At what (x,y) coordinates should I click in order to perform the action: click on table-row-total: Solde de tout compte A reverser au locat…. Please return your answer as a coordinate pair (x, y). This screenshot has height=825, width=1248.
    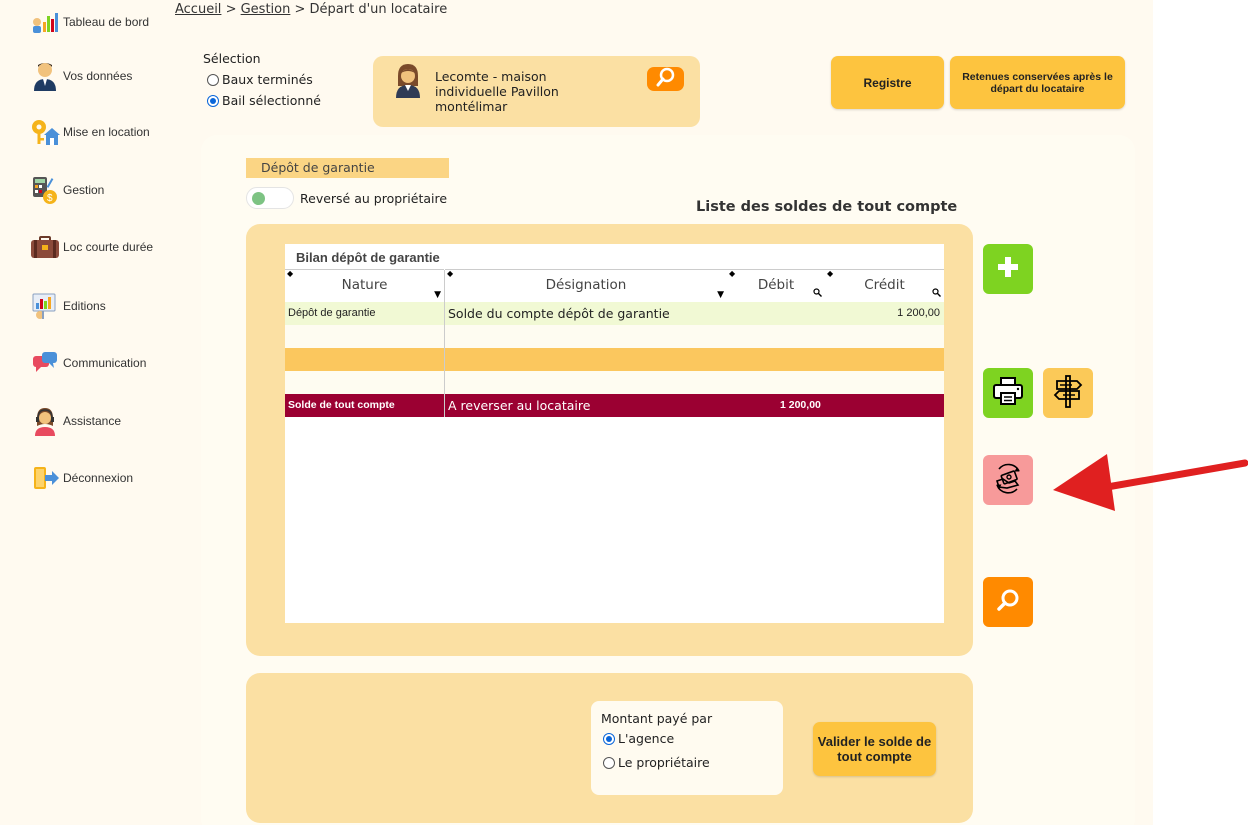
    Looking at the image, I should click on (614, 405).